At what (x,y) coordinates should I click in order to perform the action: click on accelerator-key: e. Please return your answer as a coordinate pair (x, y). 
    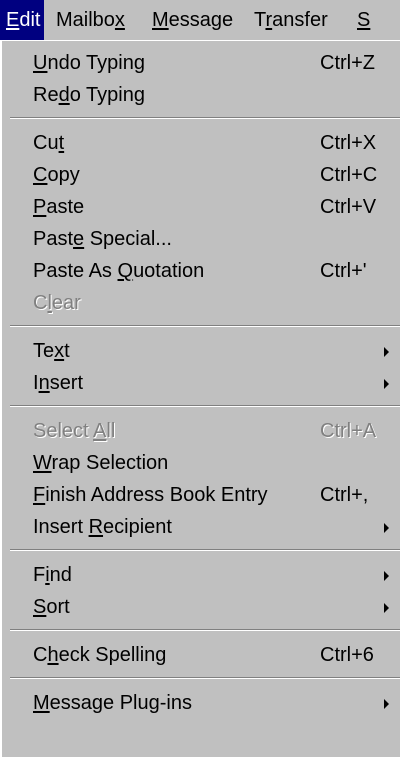
    Looking at the image, I should click on (79, 239).